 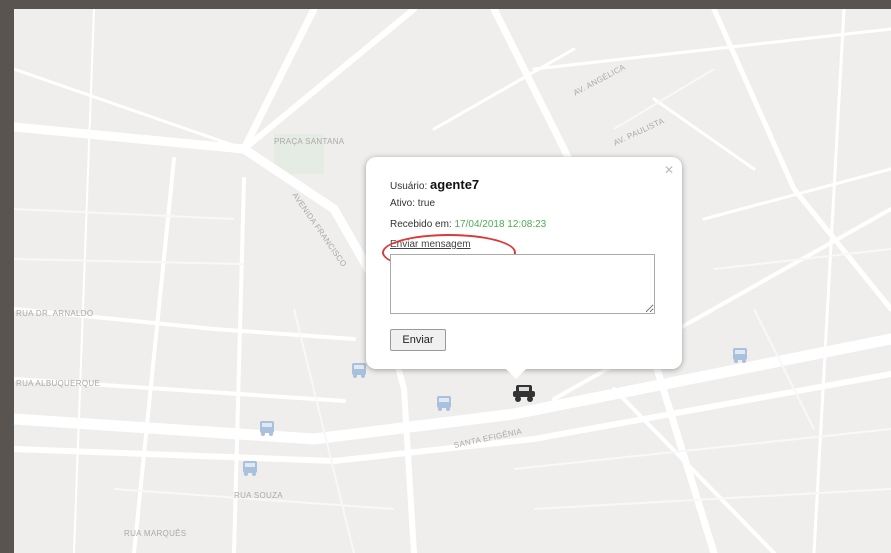 I want to click on last-update-row: Recebido em: 17/04/2018 12:08:23, so click(x=468, y=224).